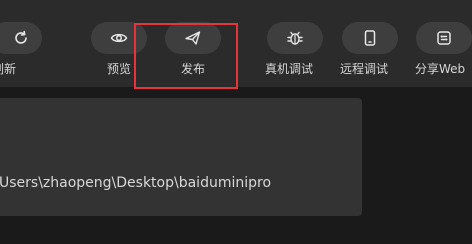 The image size is (472, 244). Describe the element at coordinates (289, 69) in the screenshot. I see `device-debug-label: 真机调试` at that location.